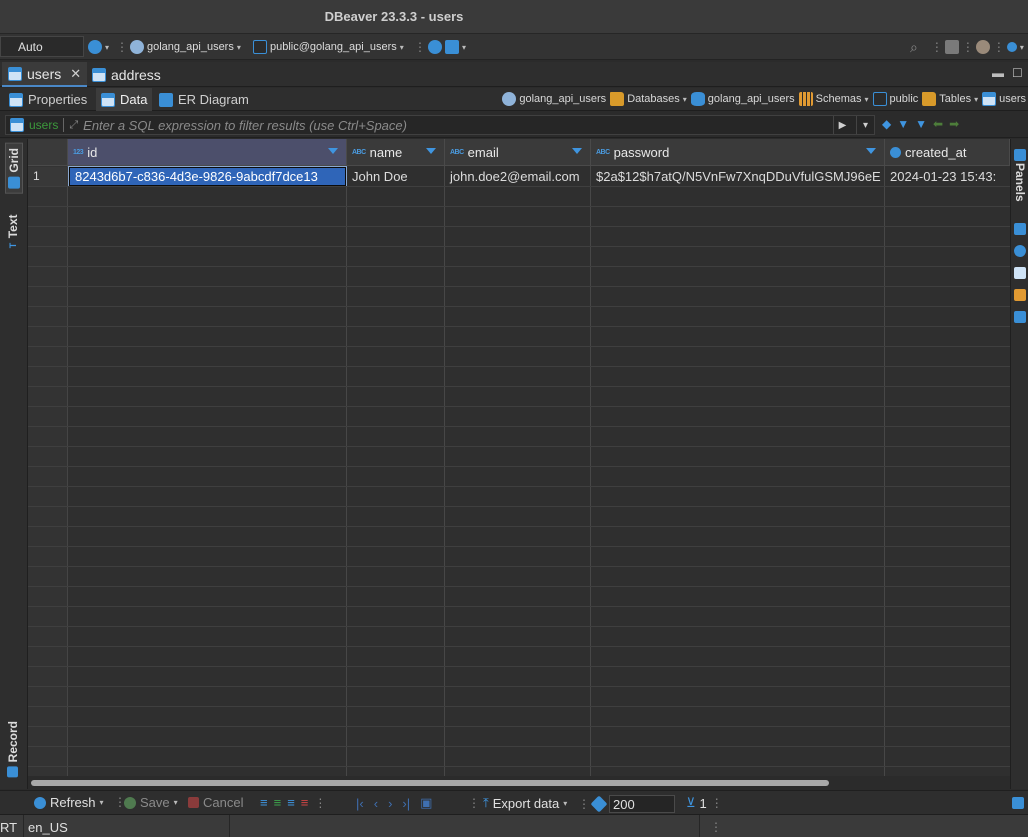 This screenshot has width=1028, height=837. I want to click on next-page-icon: ›, so click(390, 803).